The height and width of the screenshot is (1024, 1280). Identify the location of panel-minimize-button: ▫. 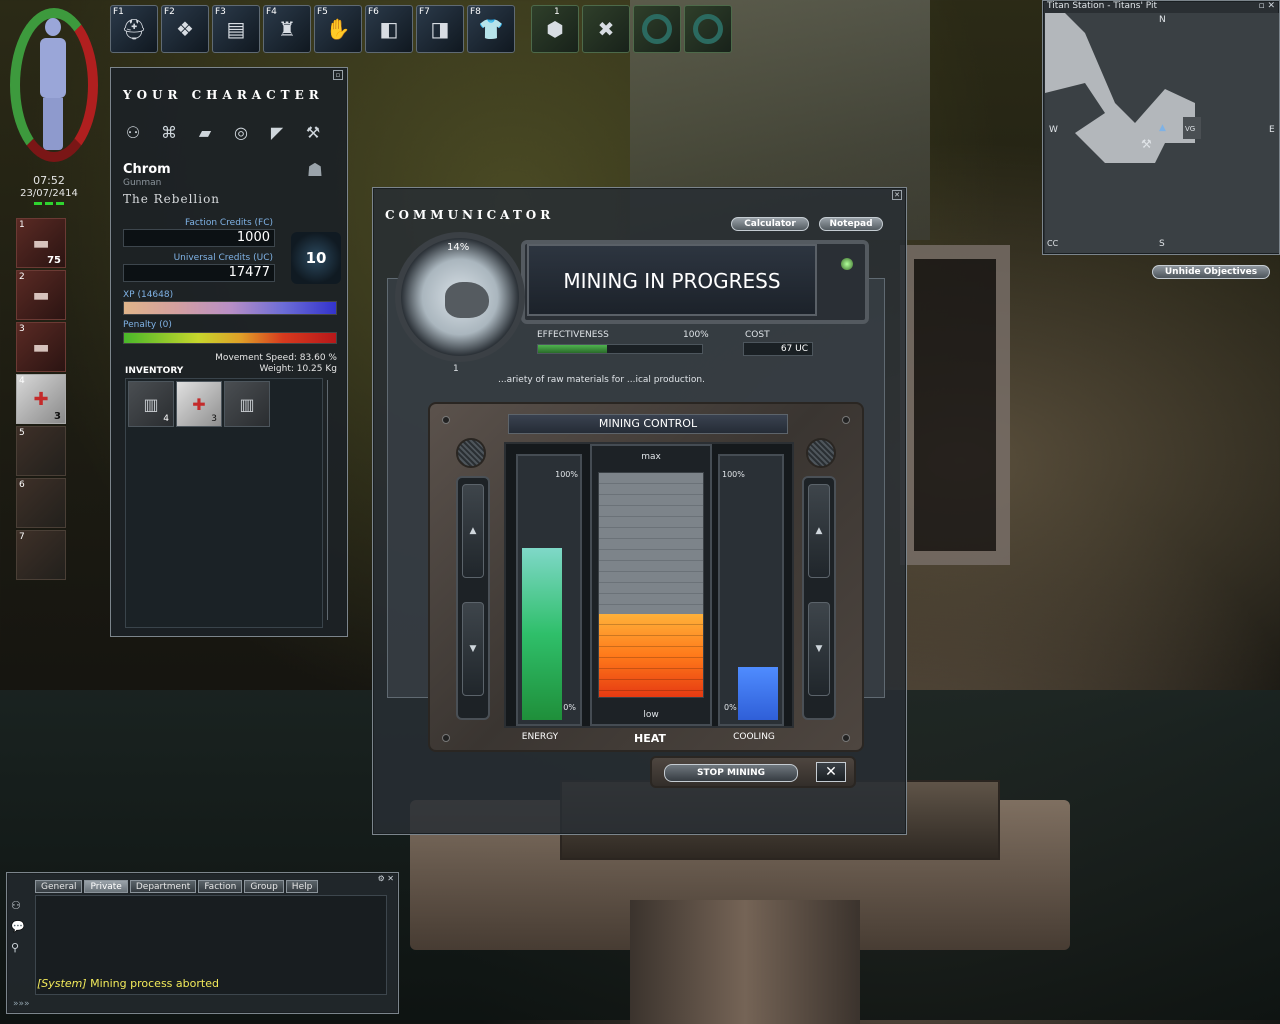
(338, 75).